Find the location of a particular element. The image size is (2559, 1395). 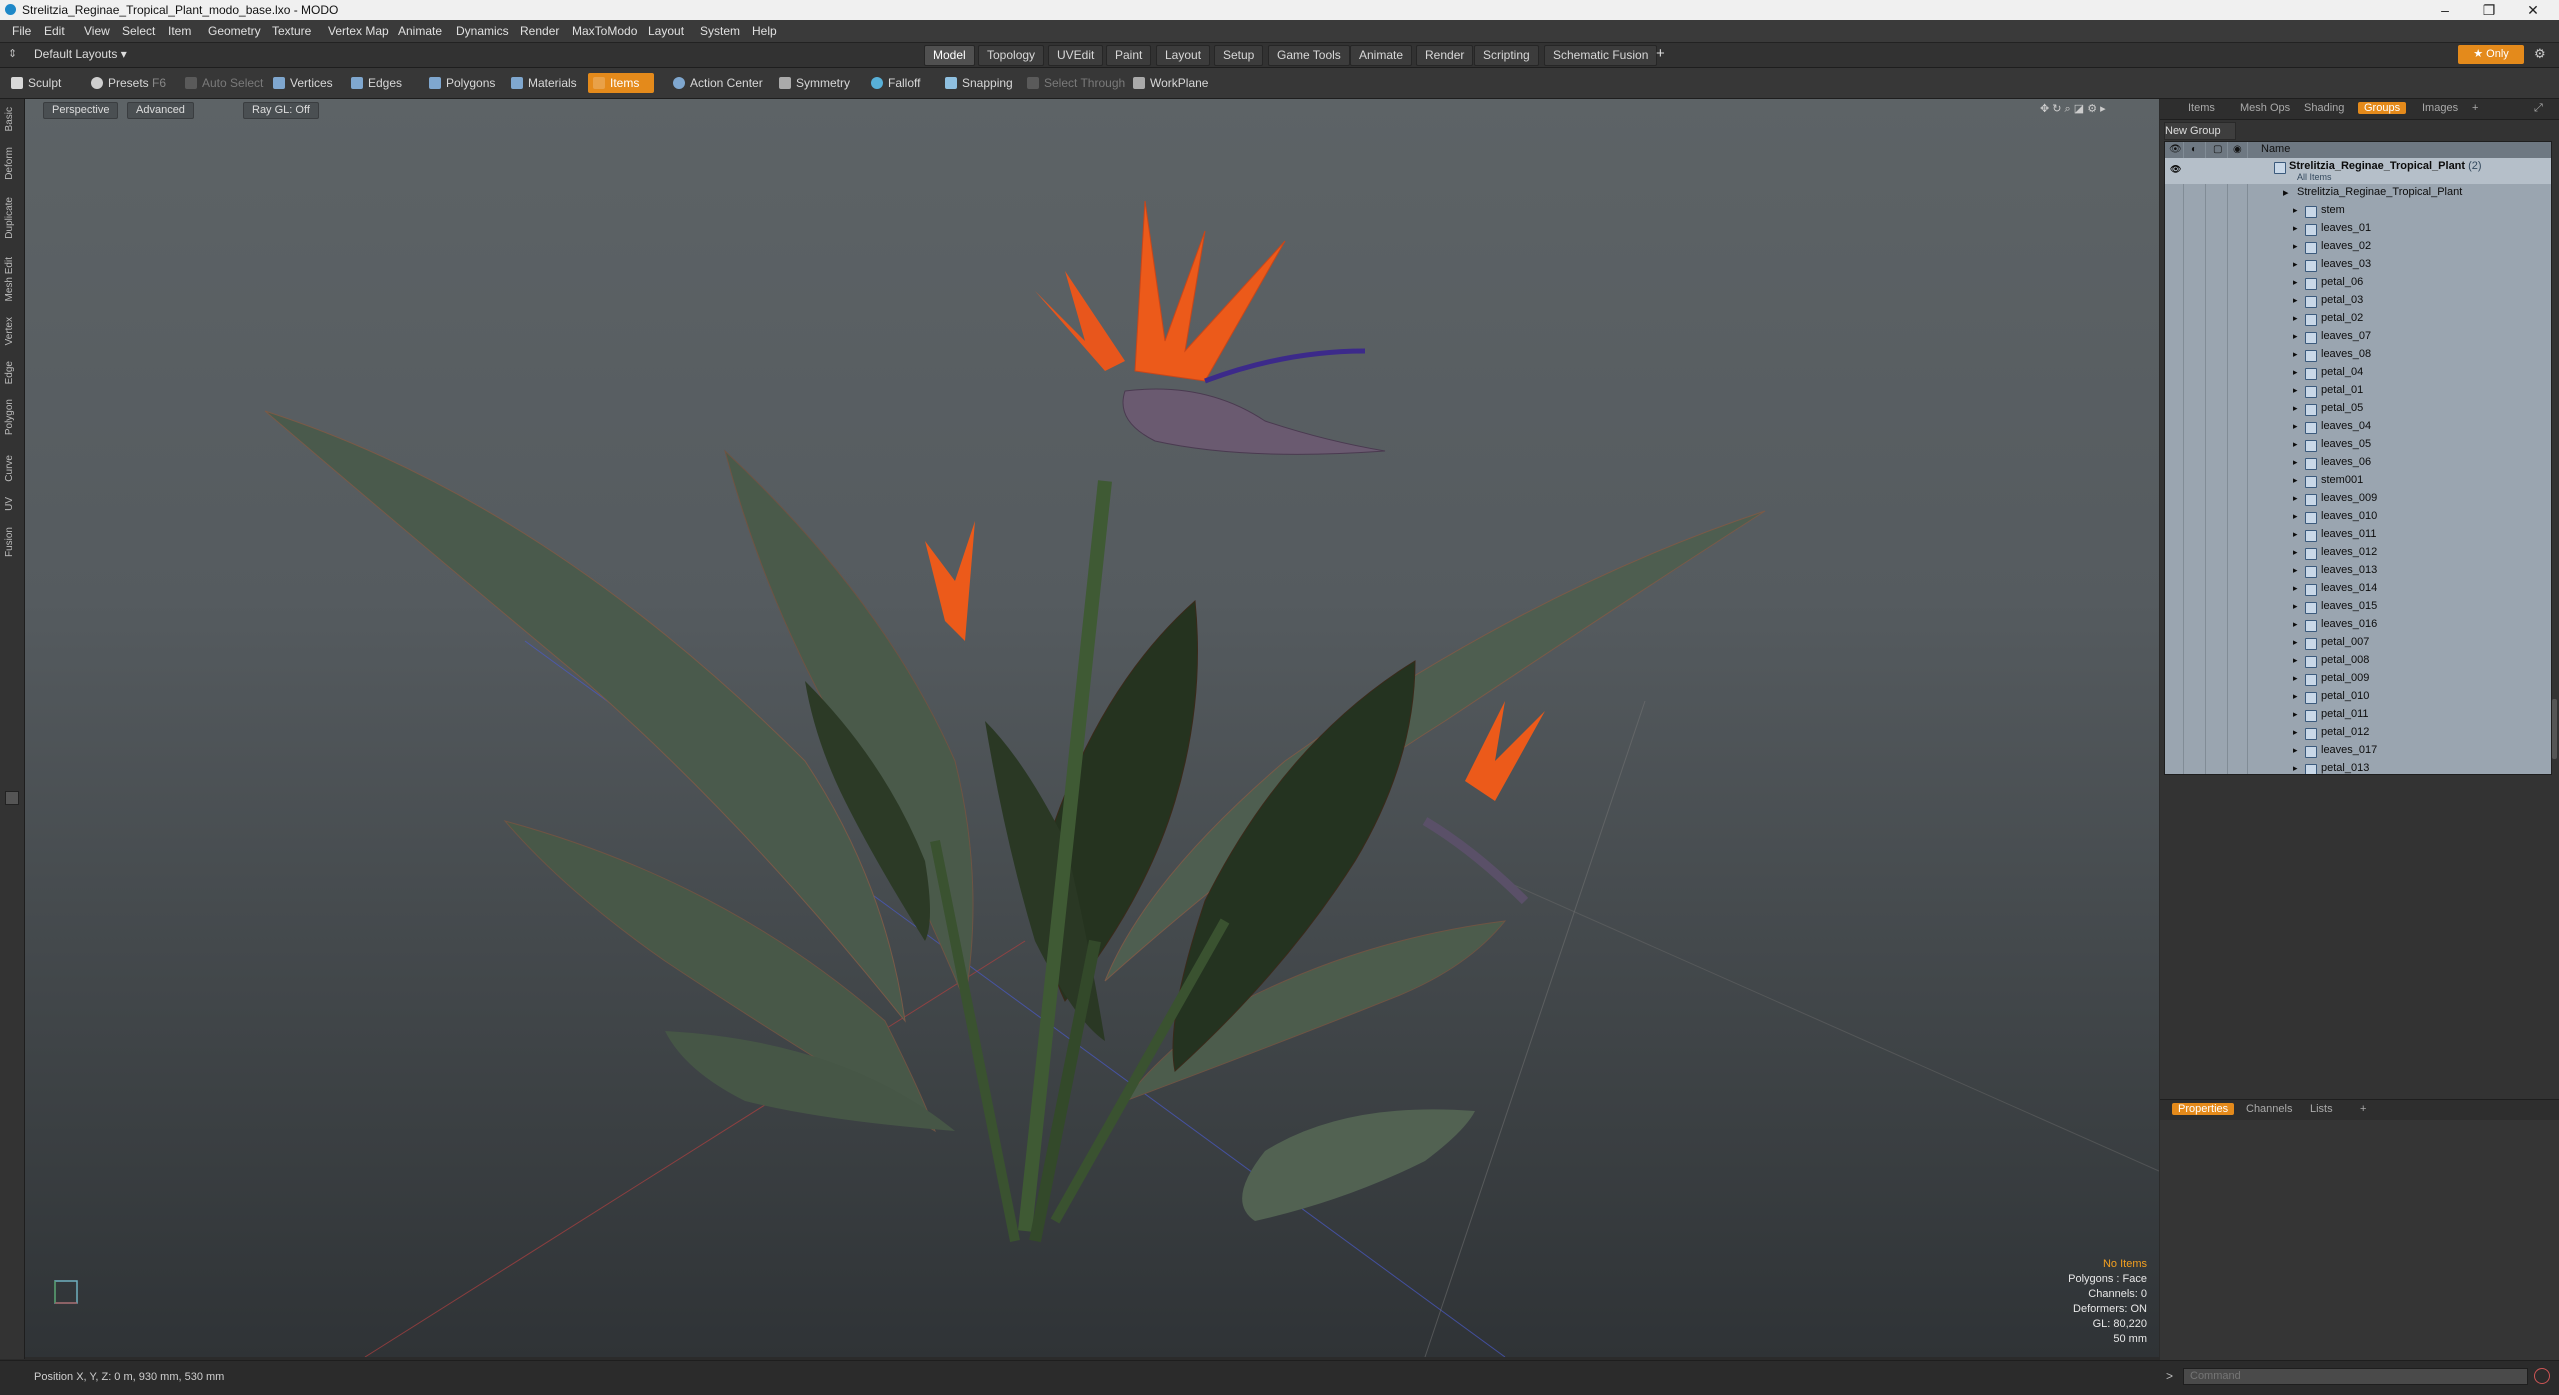

items-button: Items is located at coordinates (621, 83).